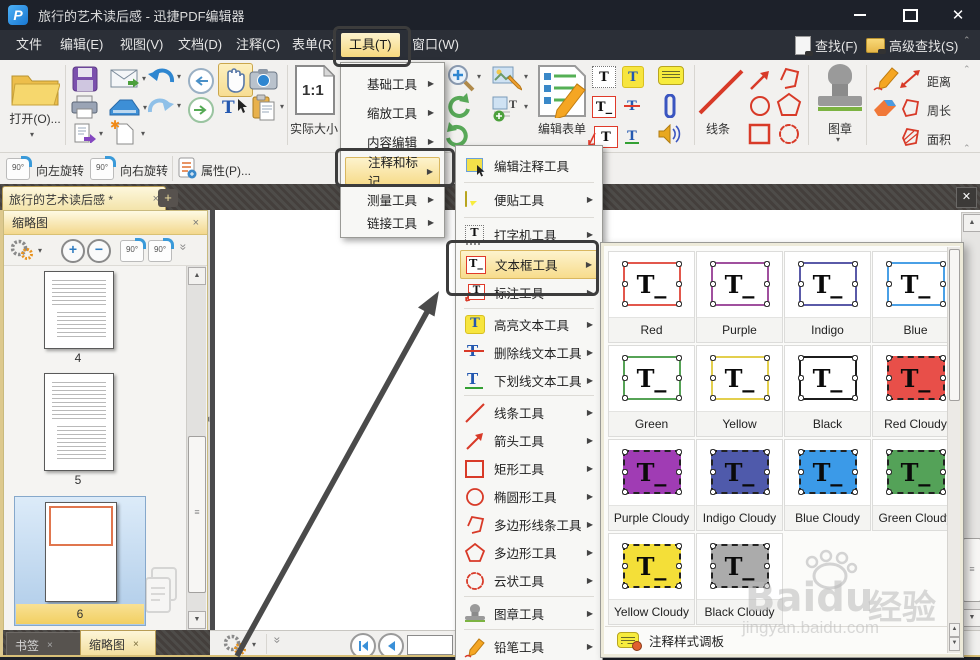 This screenshot has height=660, width=980. Describe the element at coordinates (29, 45) in the screenshot. I see `menu-file: 文件` at that location.